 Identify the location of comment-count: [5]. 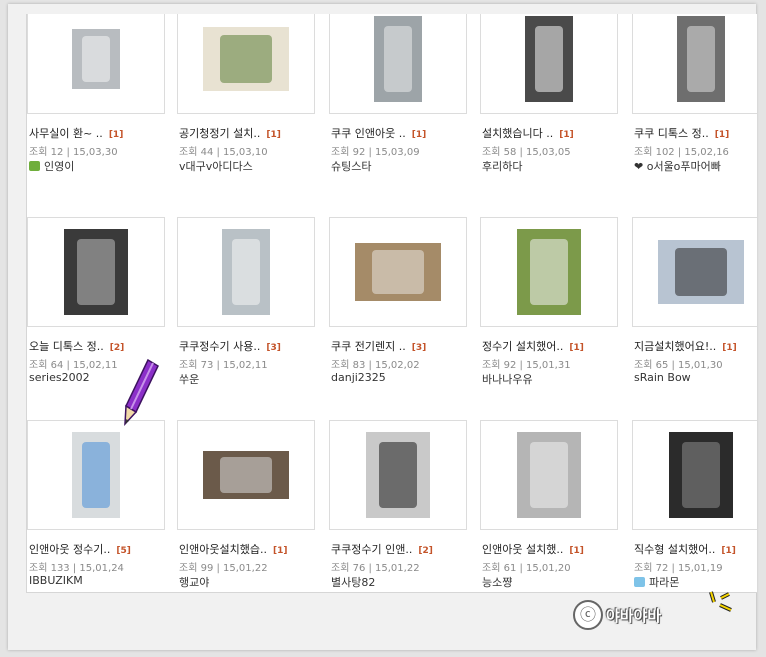
(123, 551).